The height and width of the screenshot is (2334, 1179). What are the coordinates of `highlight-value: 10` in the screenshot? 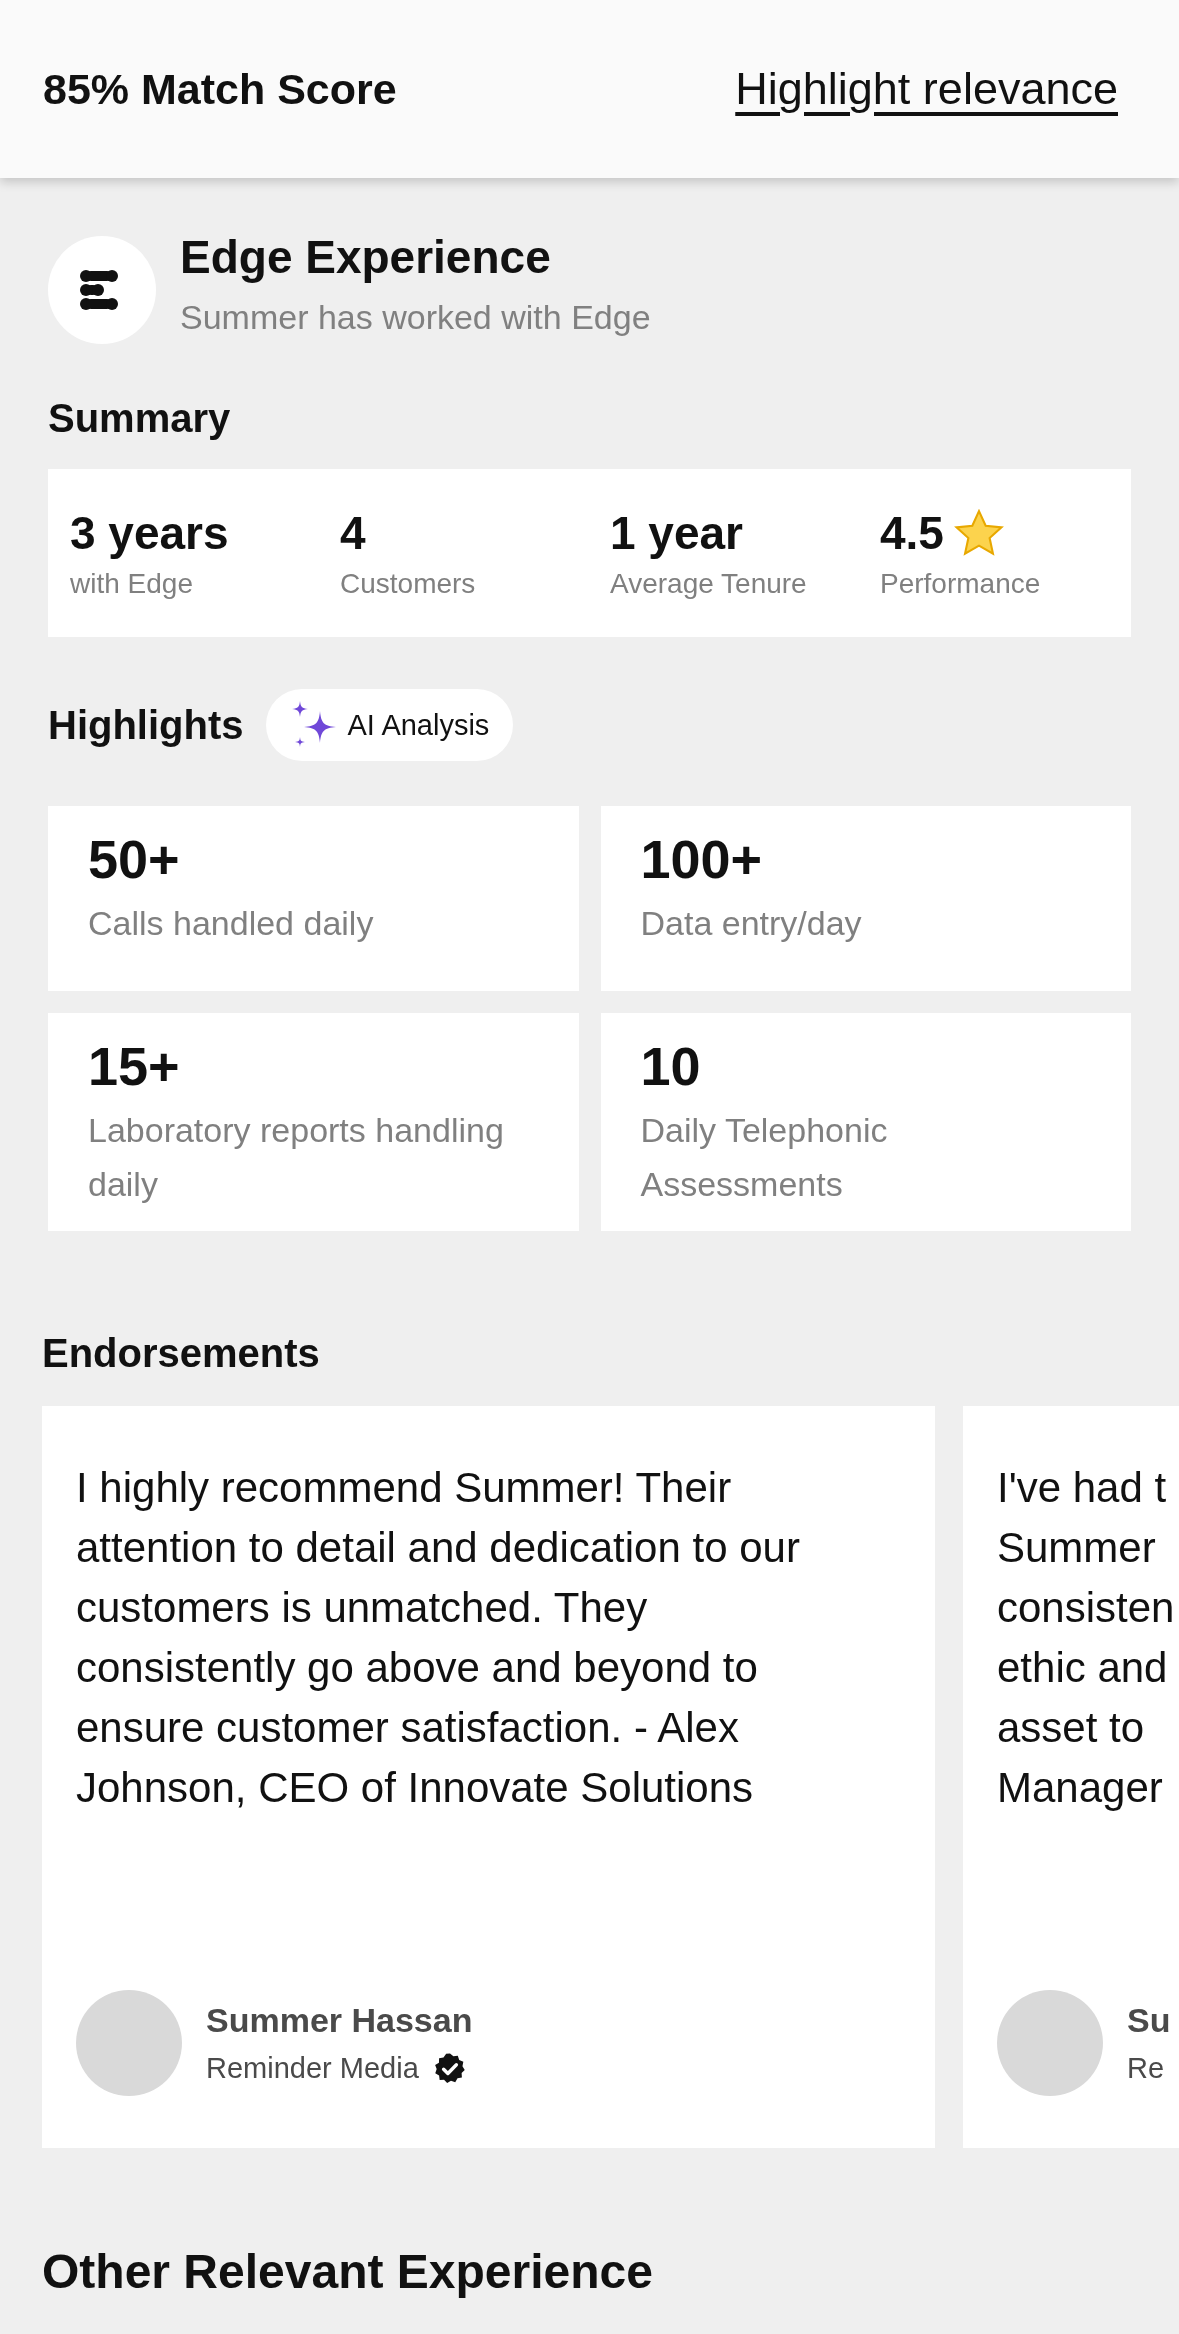 It's located at (671, 1066).